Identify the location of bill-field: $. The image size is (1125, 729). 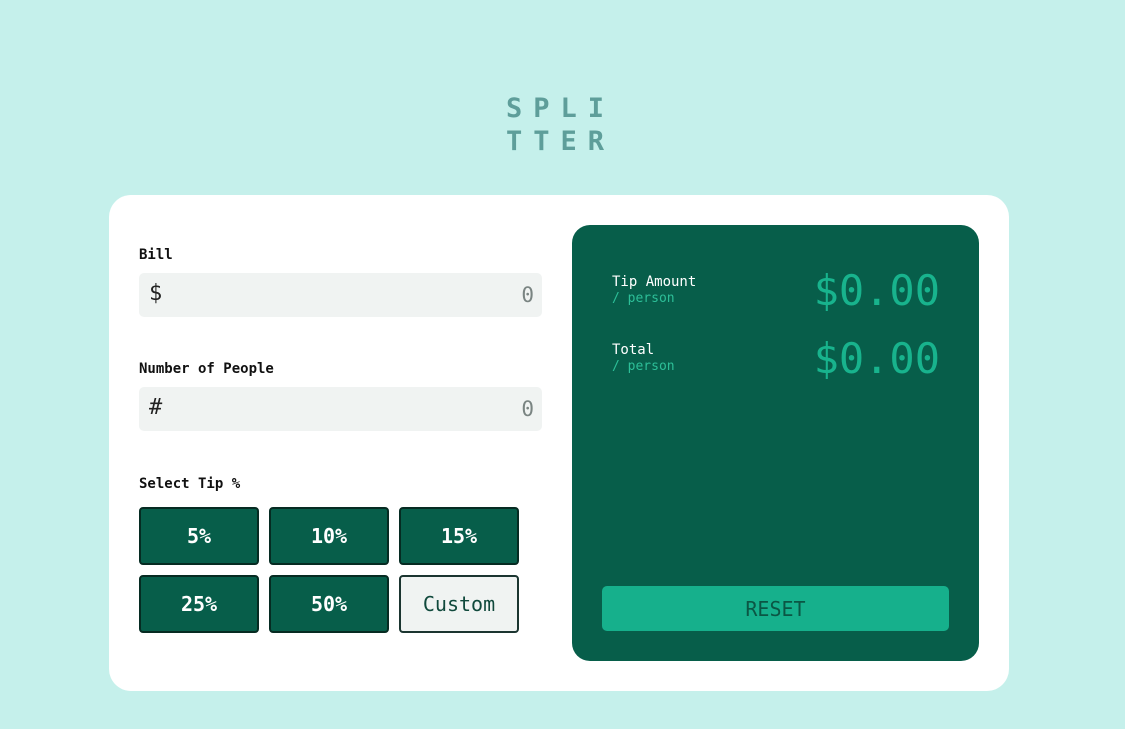
(340, 295).